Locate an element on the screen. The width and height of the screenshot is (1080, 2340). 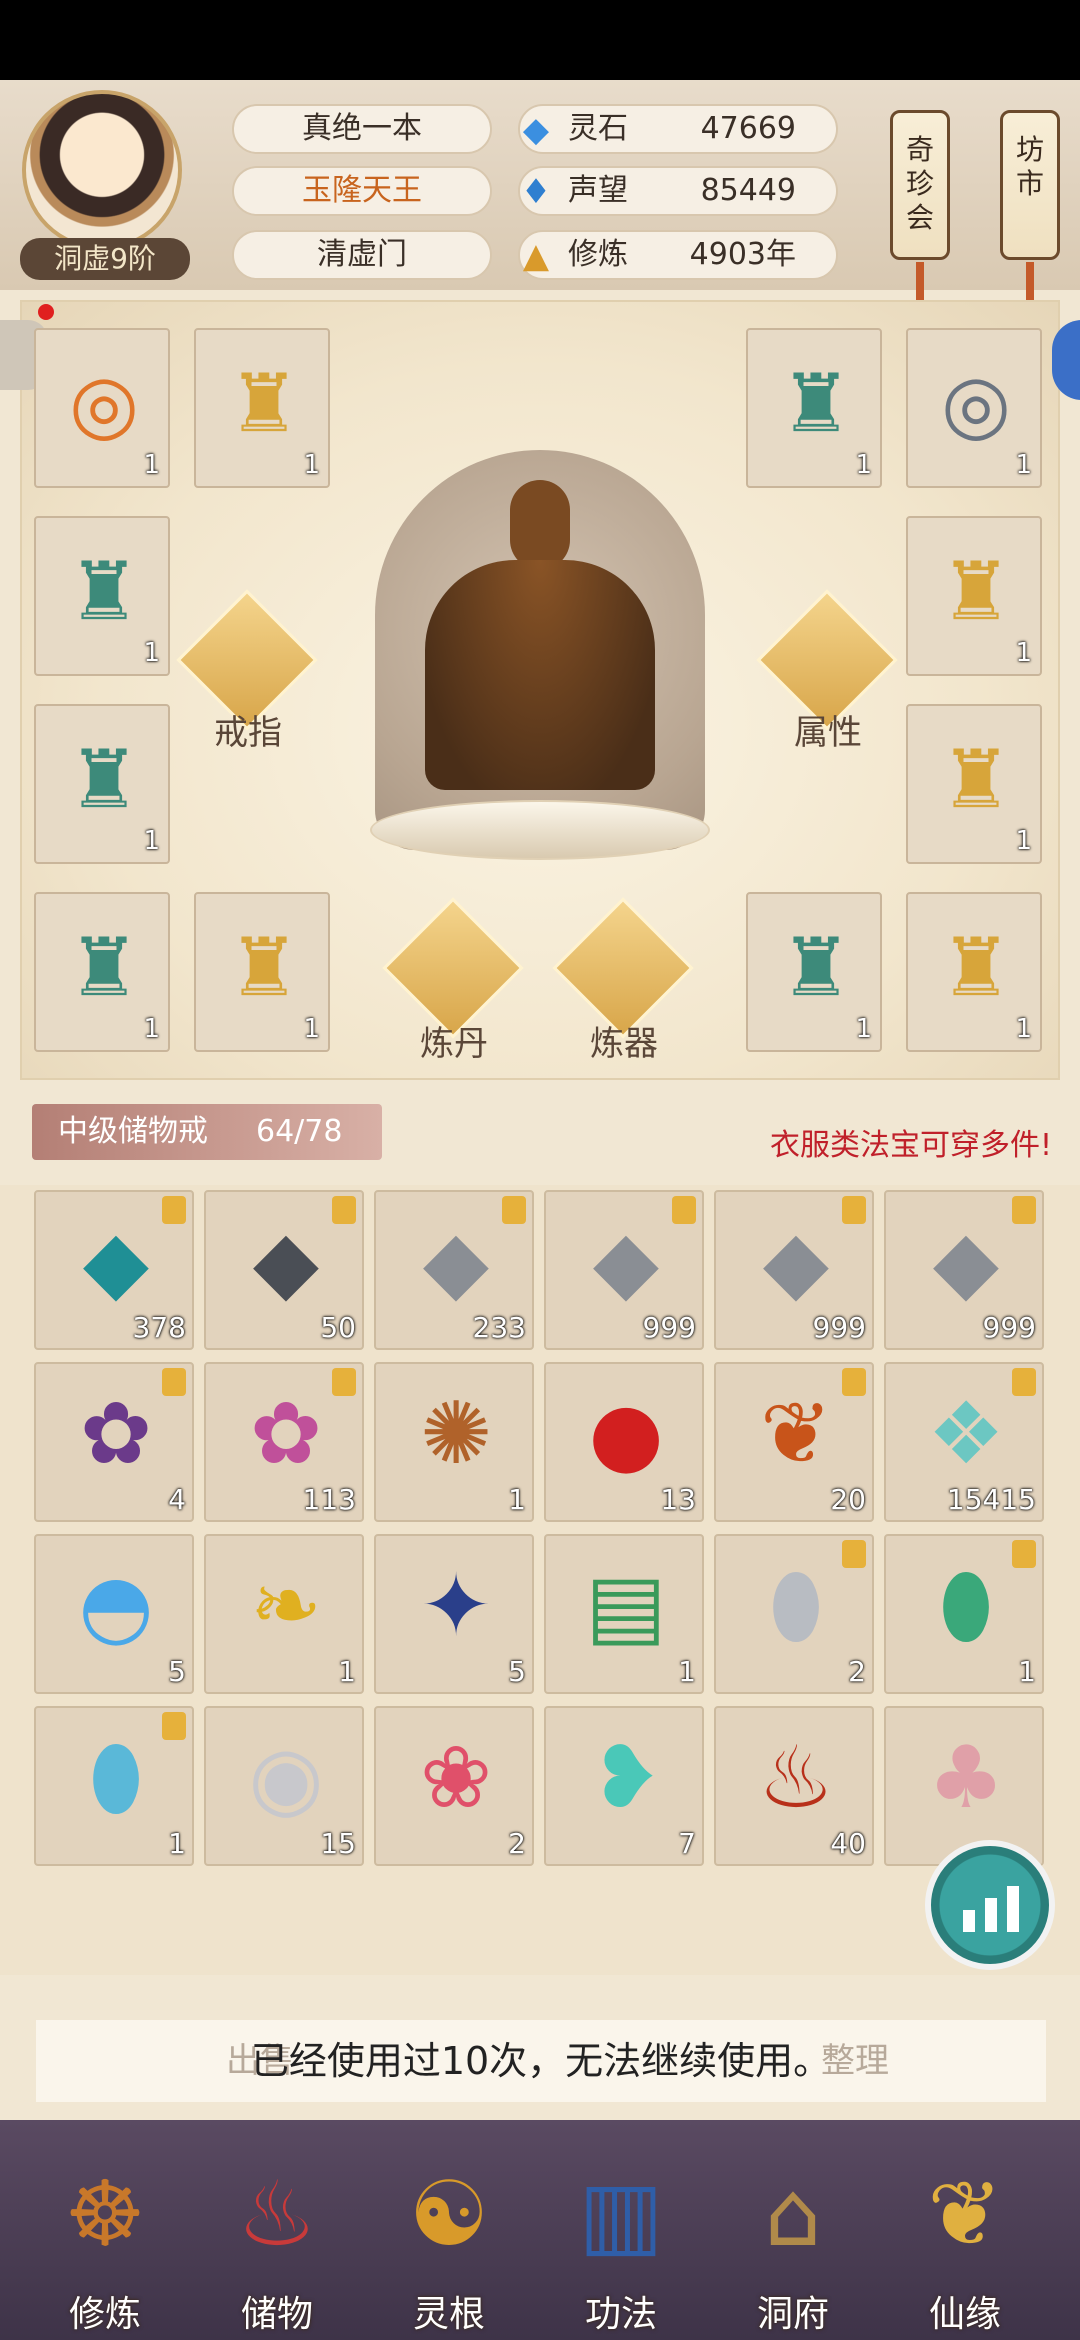
character-silhouette is located at coordinates (540, 675).